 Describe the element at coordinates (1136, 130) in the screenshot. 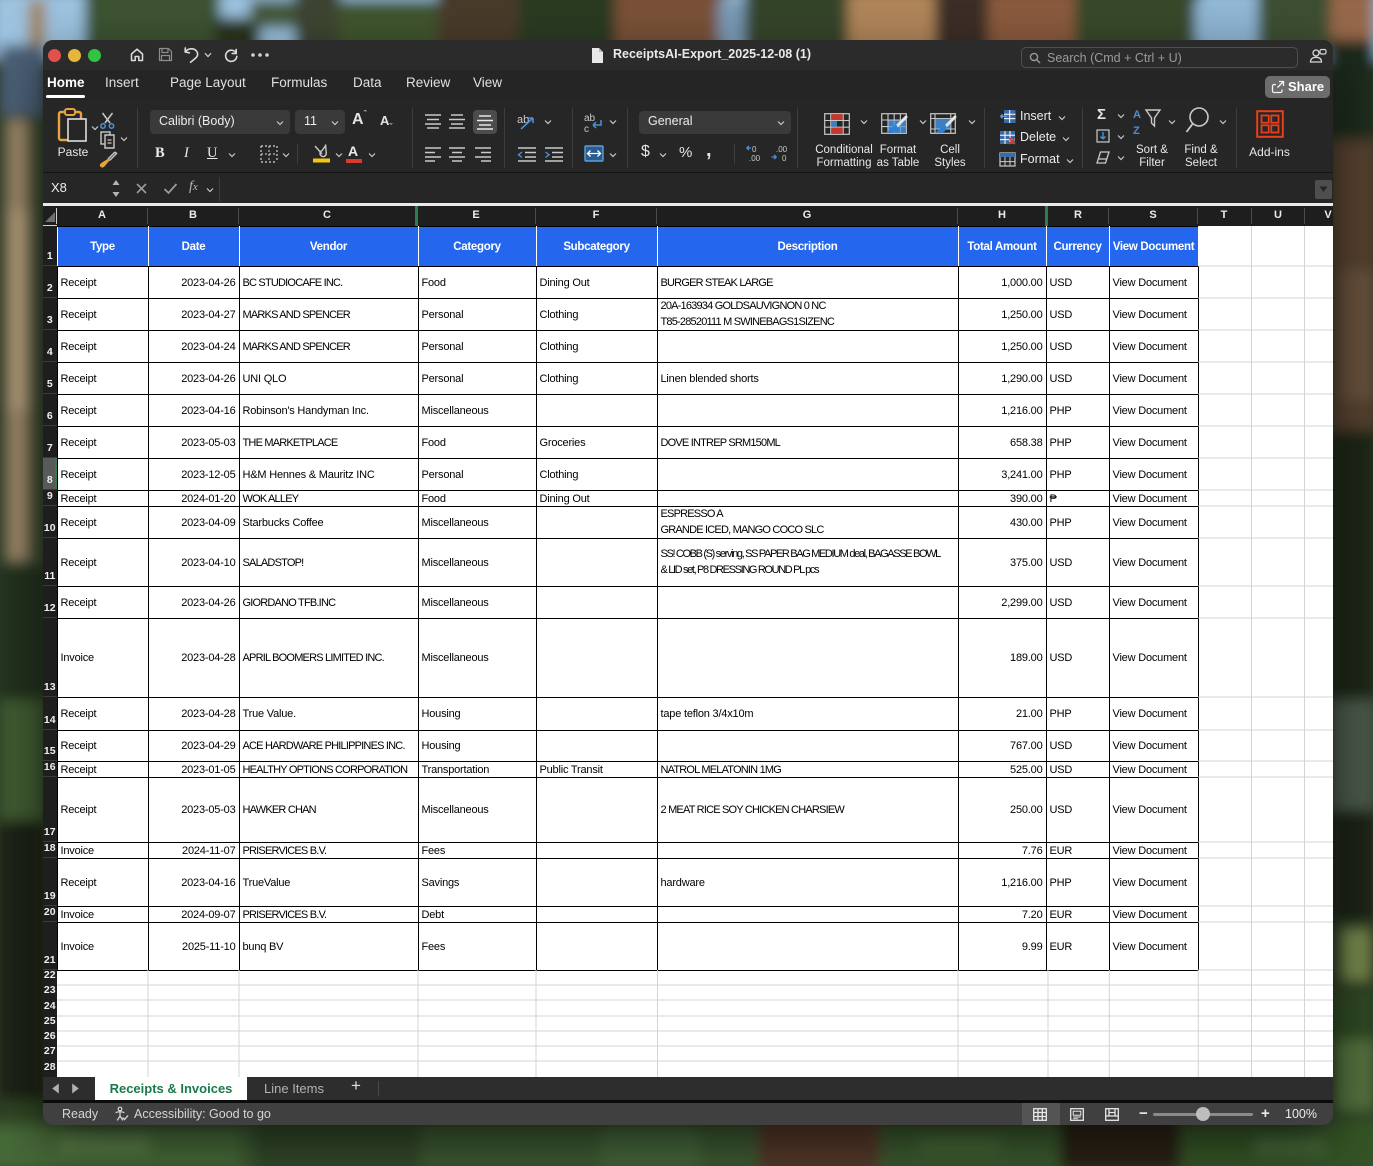

I see `svg-text: Z` at that location.